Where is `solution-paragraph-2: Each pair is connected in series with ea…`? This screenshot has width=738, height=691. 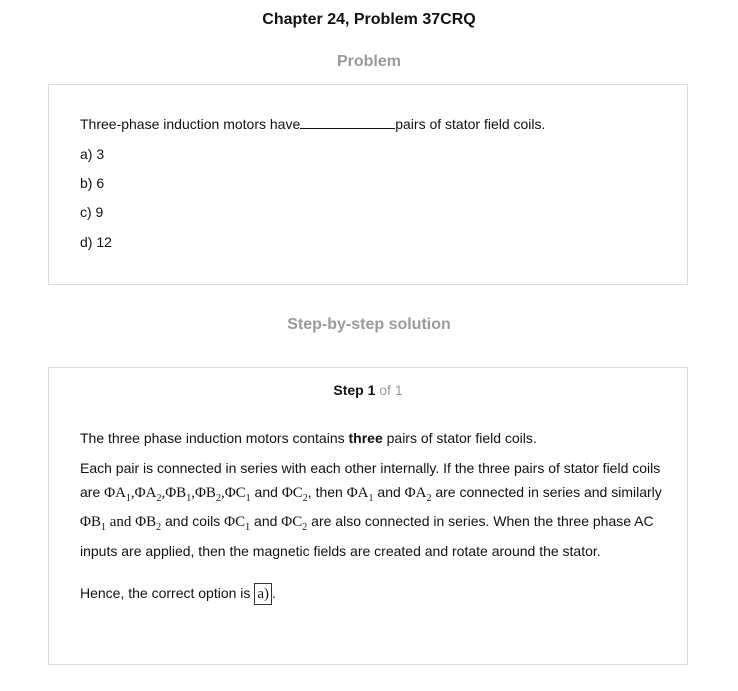
solution-paragraph-2: Each pair is connected in series with ea… is located at coordinates (371, 509).